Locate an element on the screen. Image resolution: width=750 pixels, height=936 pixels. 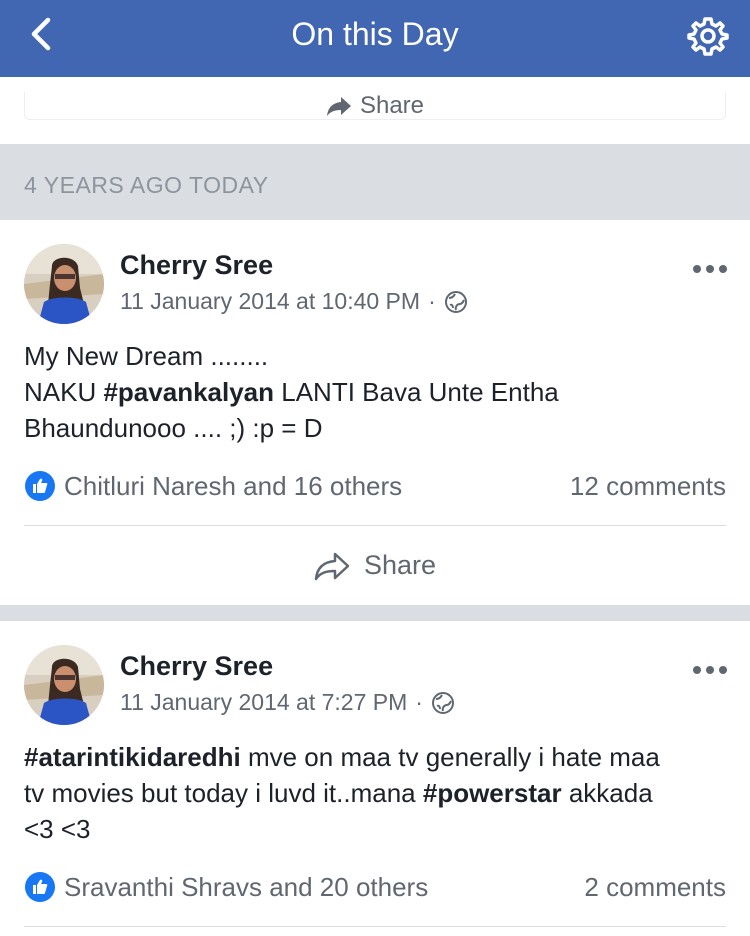
post-text-segment: NAKU is located at coordinates (64, 392).